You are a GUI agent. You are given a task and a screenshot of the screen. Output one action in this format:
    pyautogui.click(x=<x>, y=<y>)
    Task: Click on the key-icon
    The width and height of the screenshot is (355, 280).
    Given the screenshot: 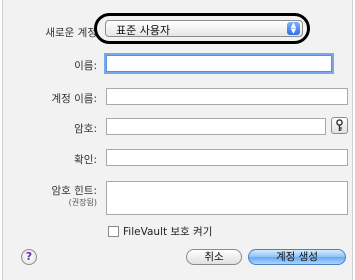 What is the action you would take?
    pyautogui.click(x=339, y=125)
    